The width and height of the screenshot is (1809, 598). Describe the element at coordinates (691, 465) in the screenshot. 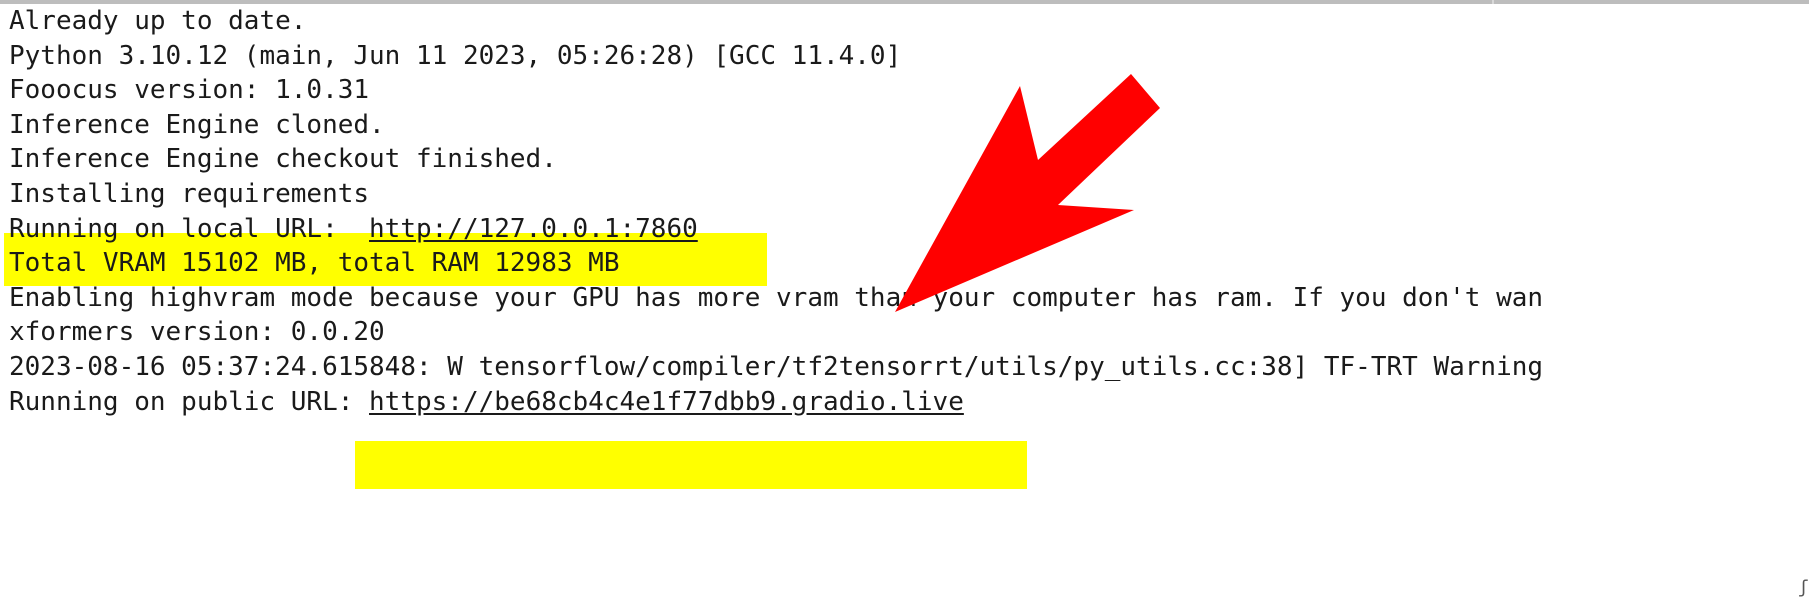

I see `public-url-highlight` at that location.